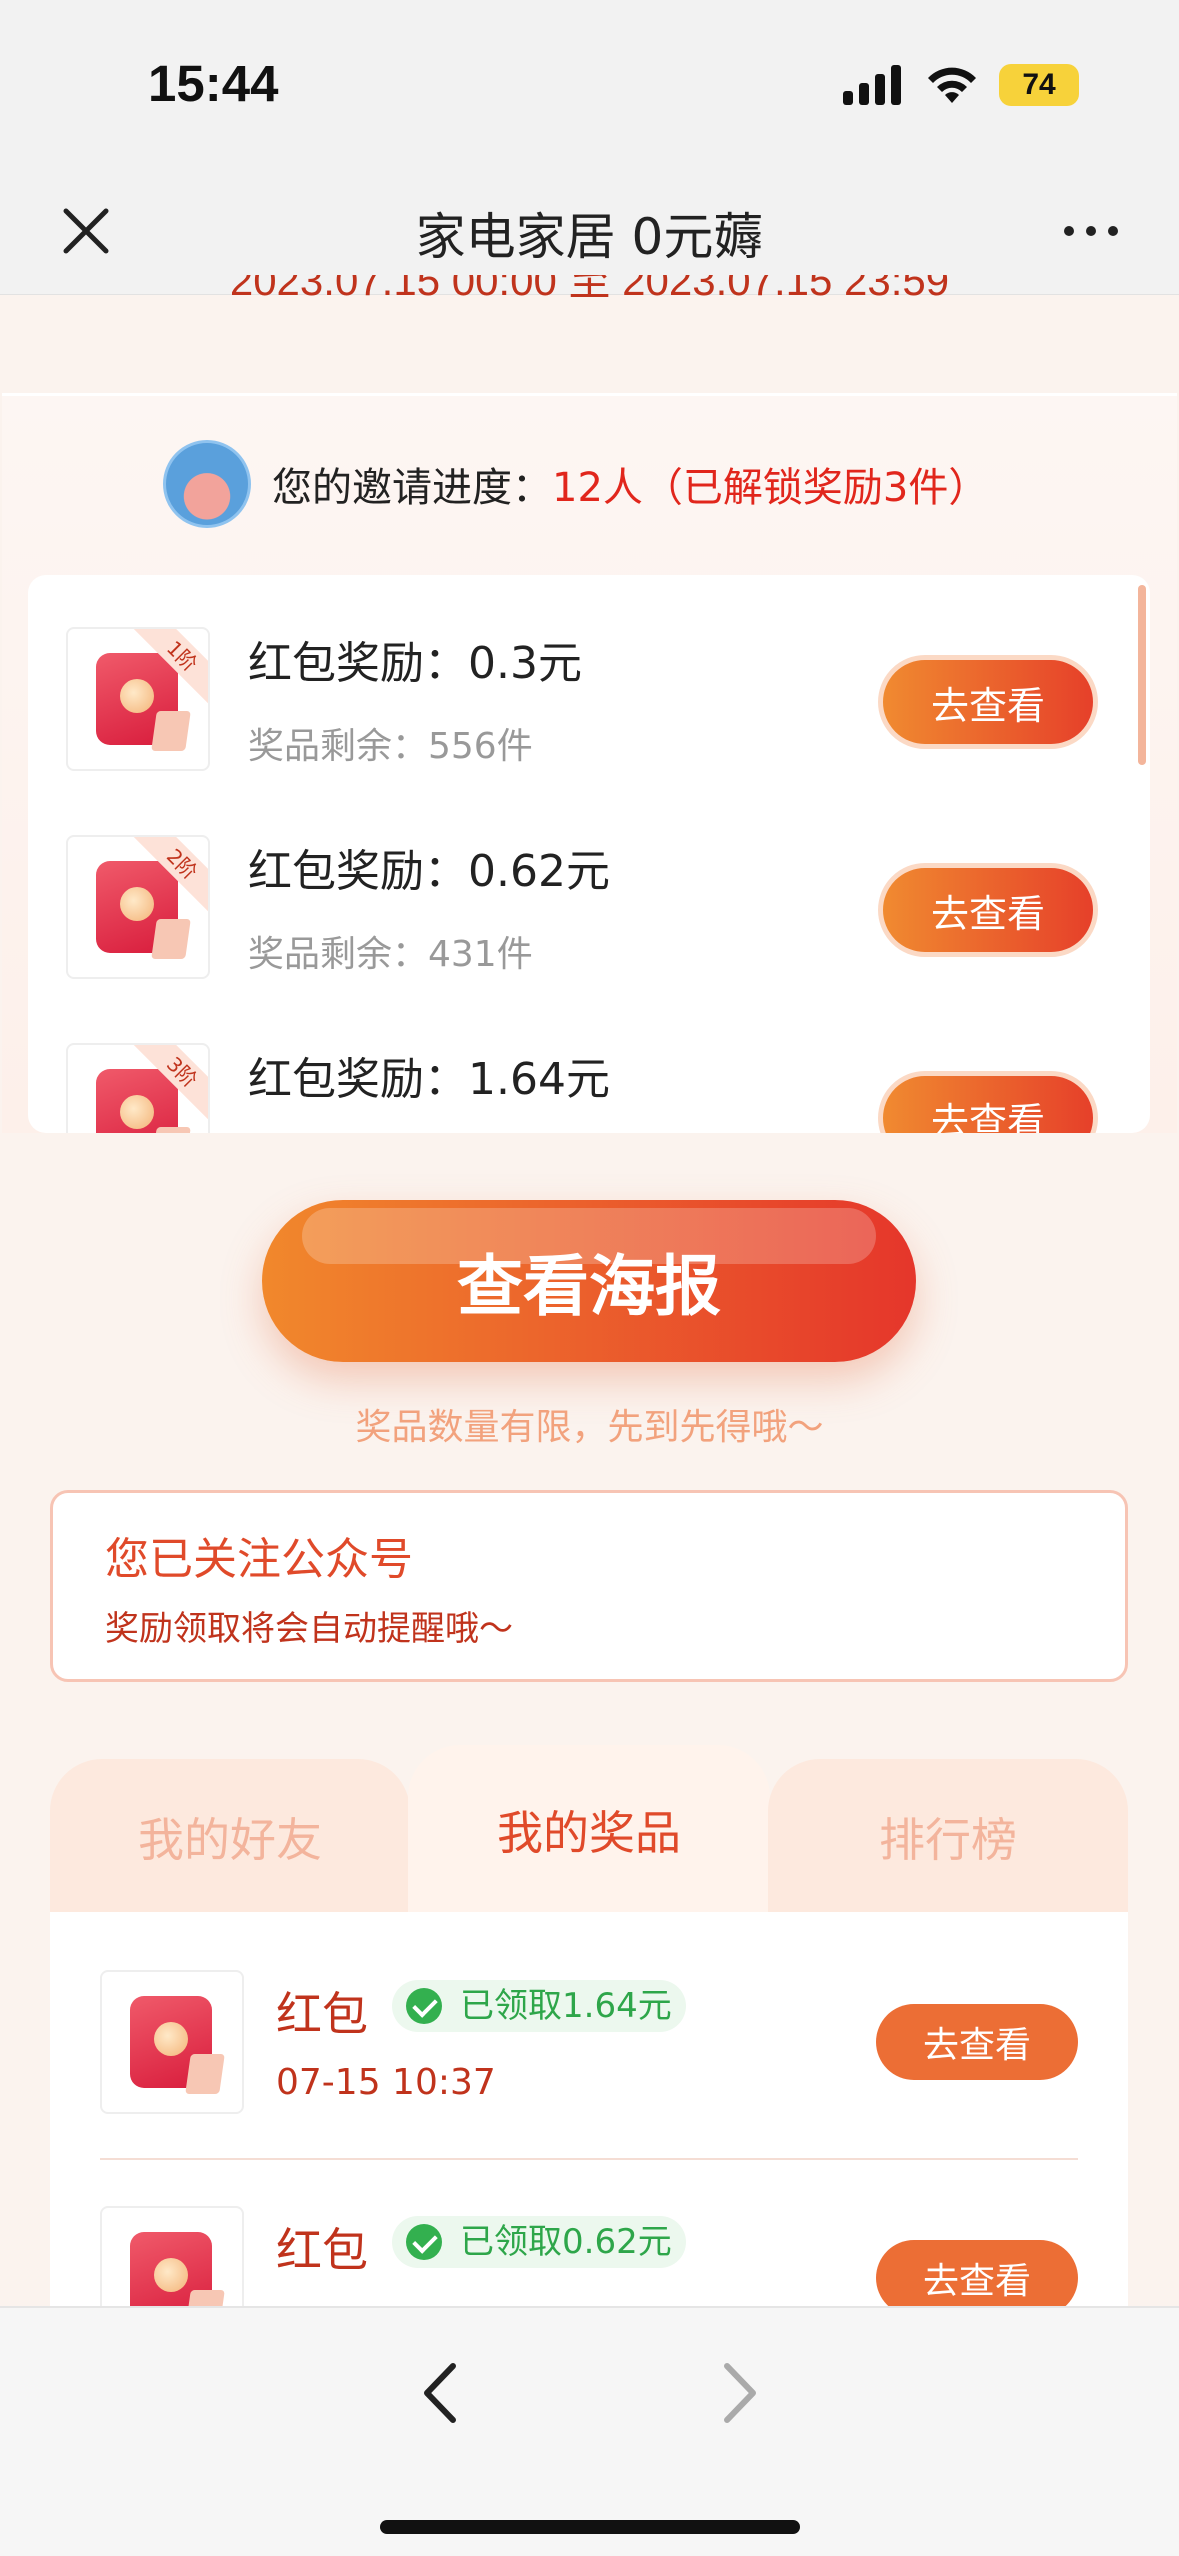 The width and height of the screenshot is (1179, 2556). Describe the element at coordinates (412, 488) in the screenshot. I see `invite-progress-label: 您的邀请进度：` at that location.